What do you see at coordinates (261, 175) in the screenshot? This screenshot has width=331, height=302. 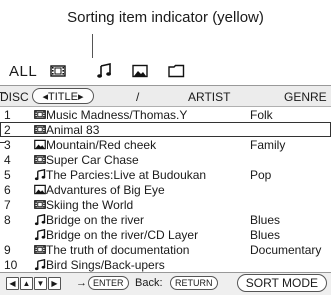 I see `item-genre: Pop` at bounding box center [261, 175].